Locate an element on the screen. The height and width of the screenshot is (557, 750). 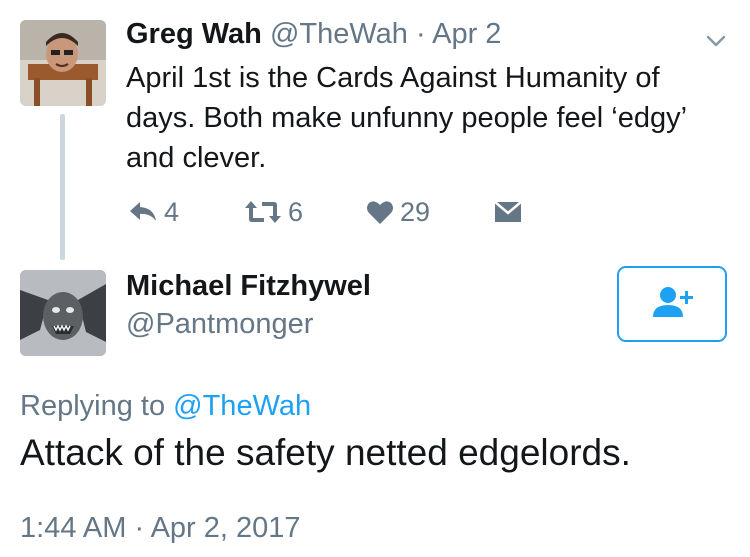
author-handle: @TheWah is located at coordinates (339, 34).